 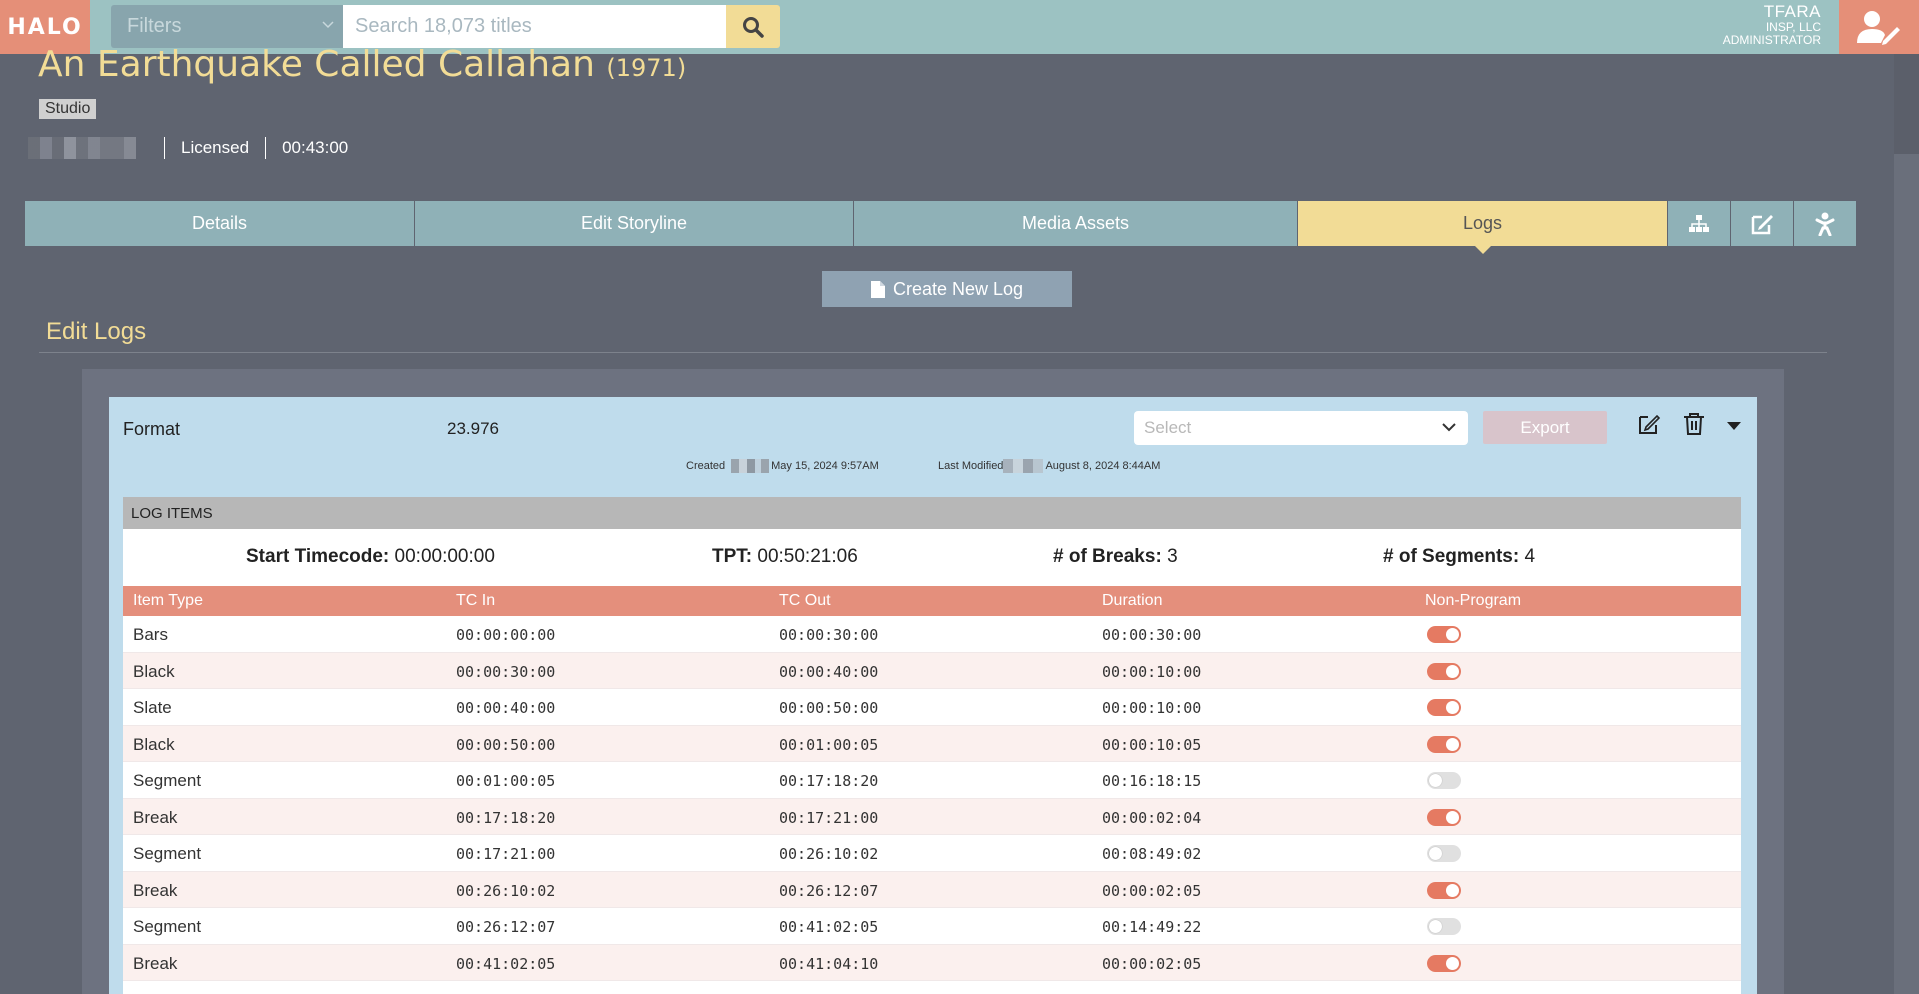 I want to click on table-row: Break 00:17:18:20 00:17:21:00 00:00:02:04, so click(x=932, y=816).